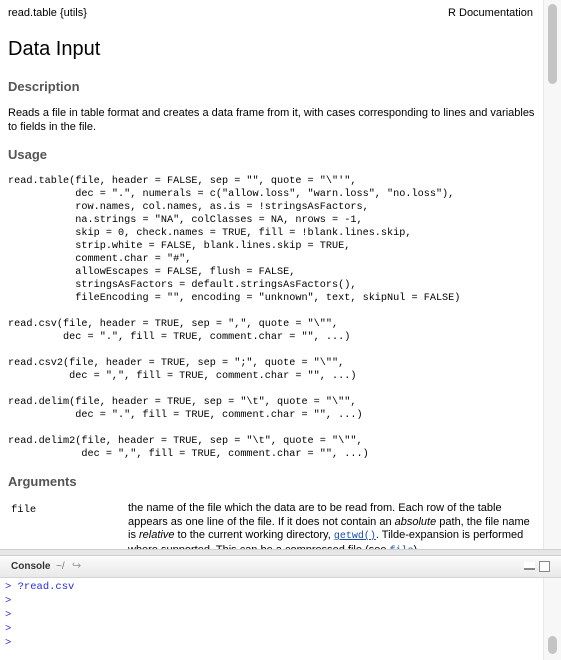  I want to click on maximize-pane-icon, so click(544, 566).